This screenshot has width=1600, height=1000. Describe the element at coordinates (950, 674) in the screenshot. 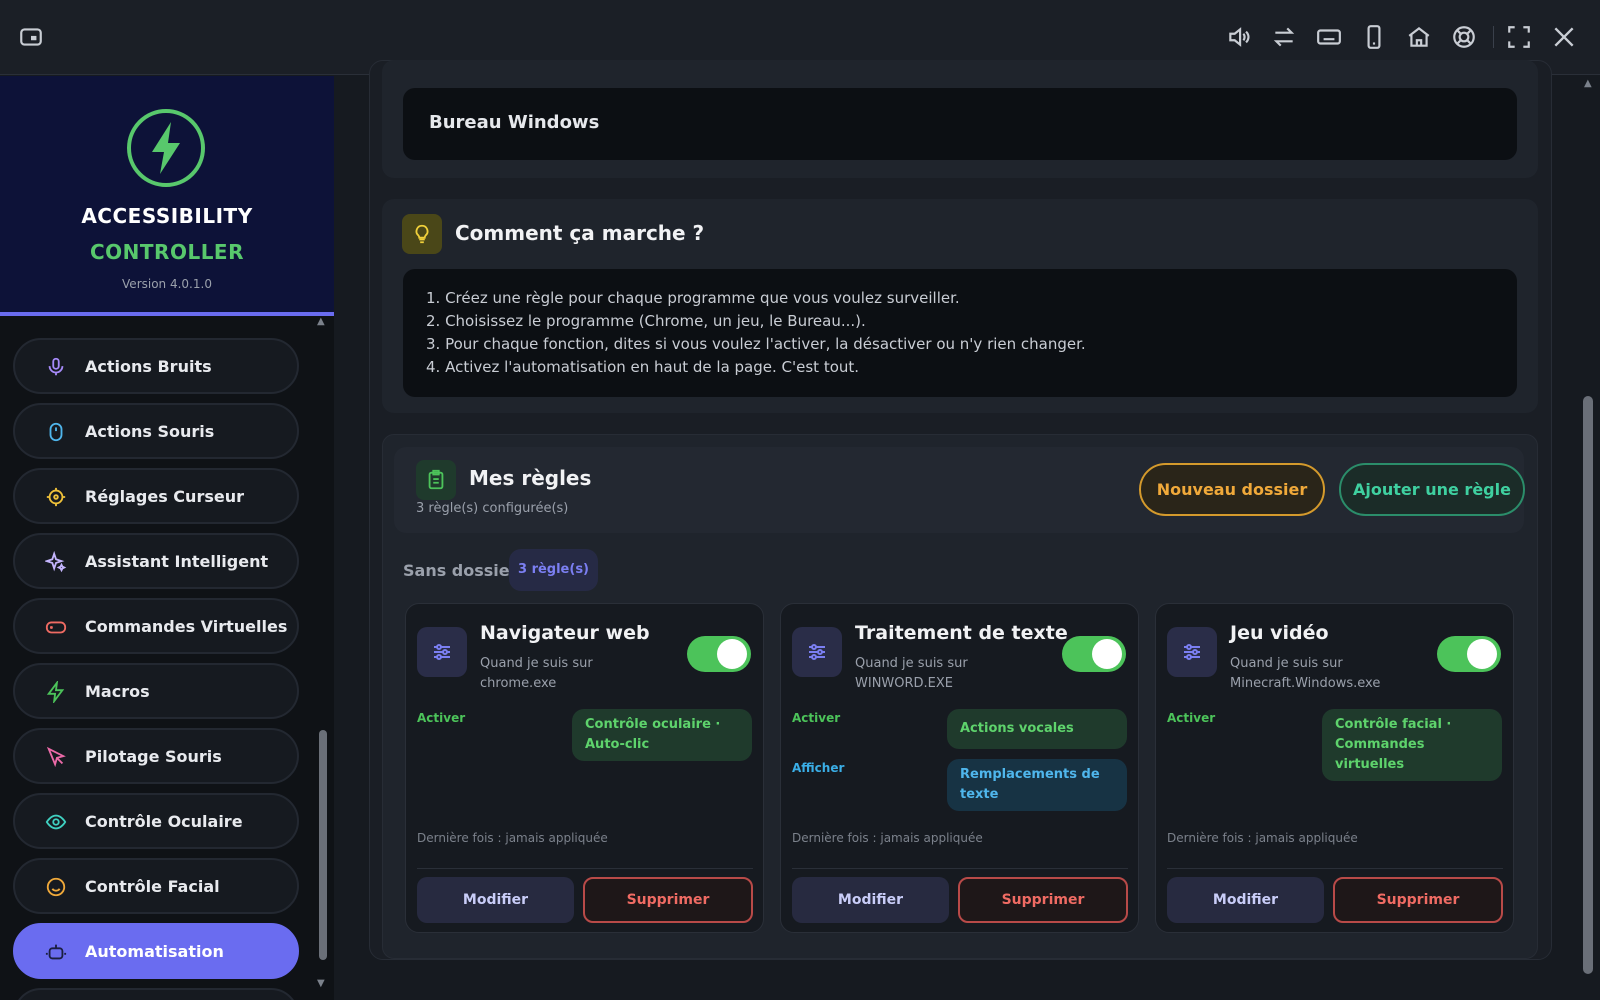

I see `rule-condition: Quand je suis sur WINWORD.EXE` at that location.